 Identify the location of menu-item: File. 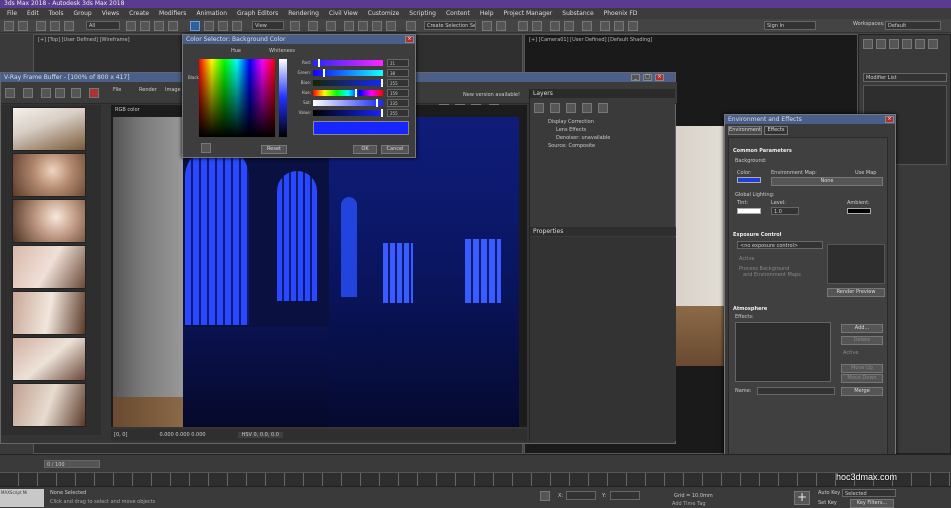
(12, 13).